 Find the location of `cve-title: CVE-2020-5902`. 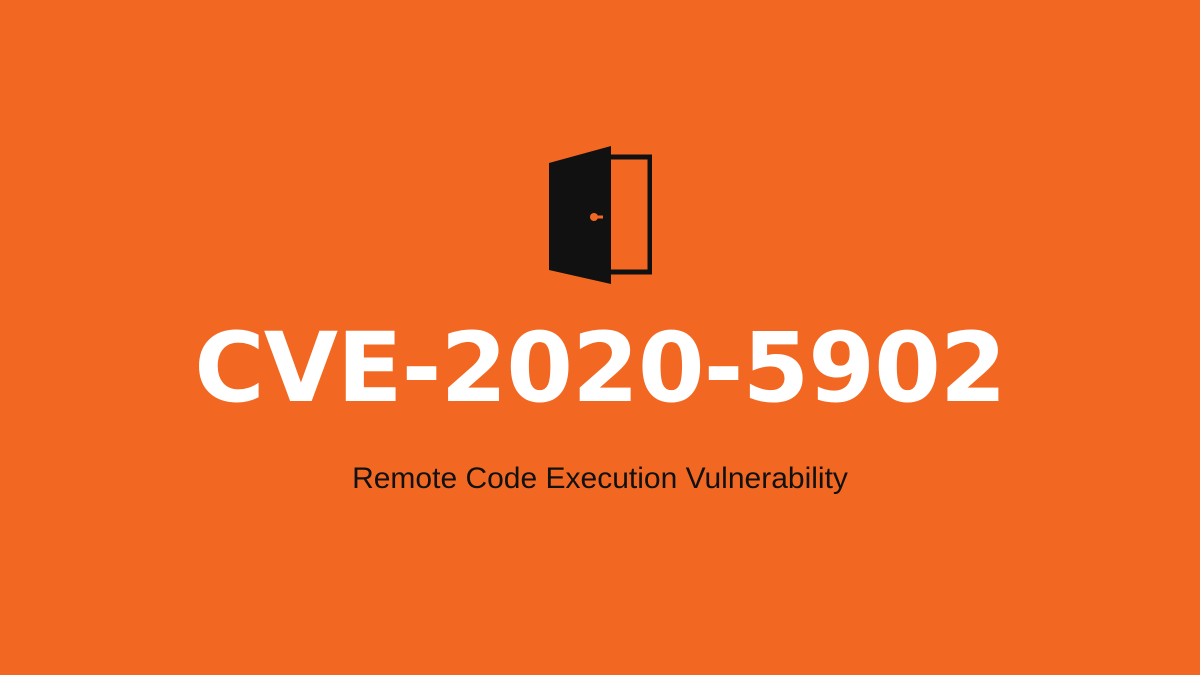

cve-title: CVE-2020-5902 is located at coordinates (600, 368).